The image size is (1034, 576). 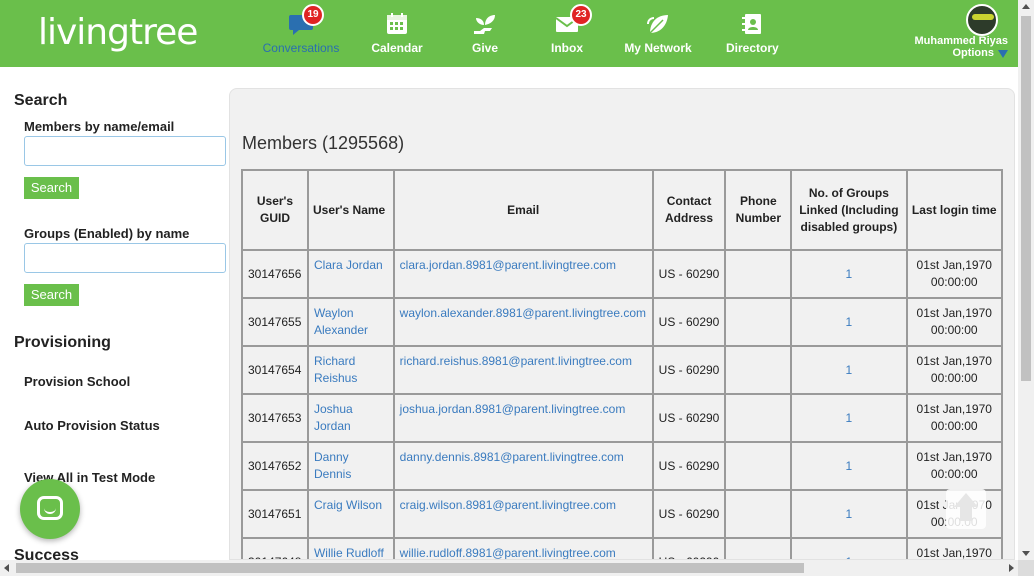 I want to click on conversations-badge: 19, so click(x=313, y=15).